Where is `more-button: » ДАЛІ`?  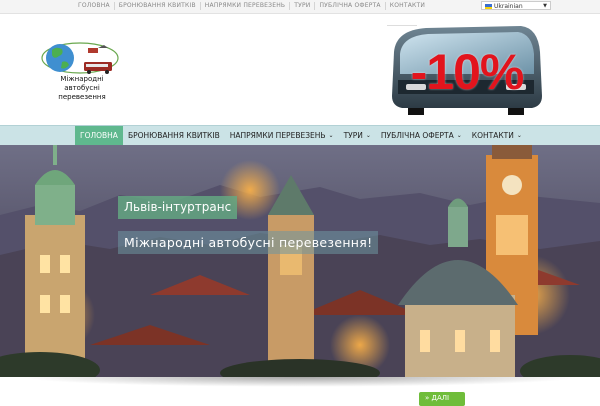 more-button: » ДАЛІ is located at coordinates (442, 399).